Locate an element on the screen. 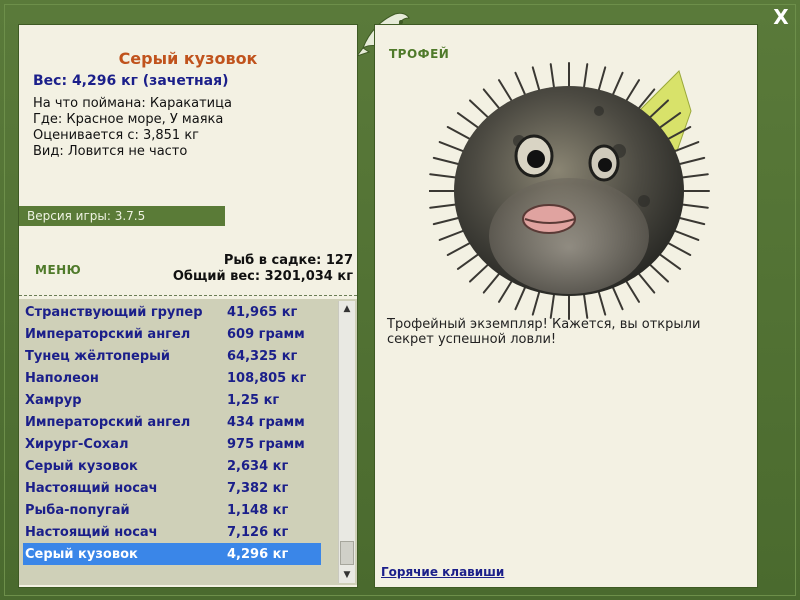  catch-list-item: Хирург-Сохал 975 грамм is located at coordinates (172, 444).